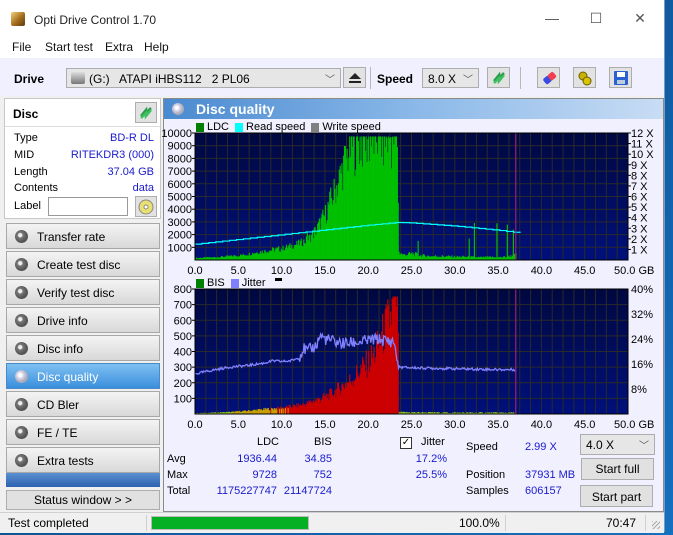 This screenshot has width=673, height=535. I want to click on save-icon, so click(620, 77).